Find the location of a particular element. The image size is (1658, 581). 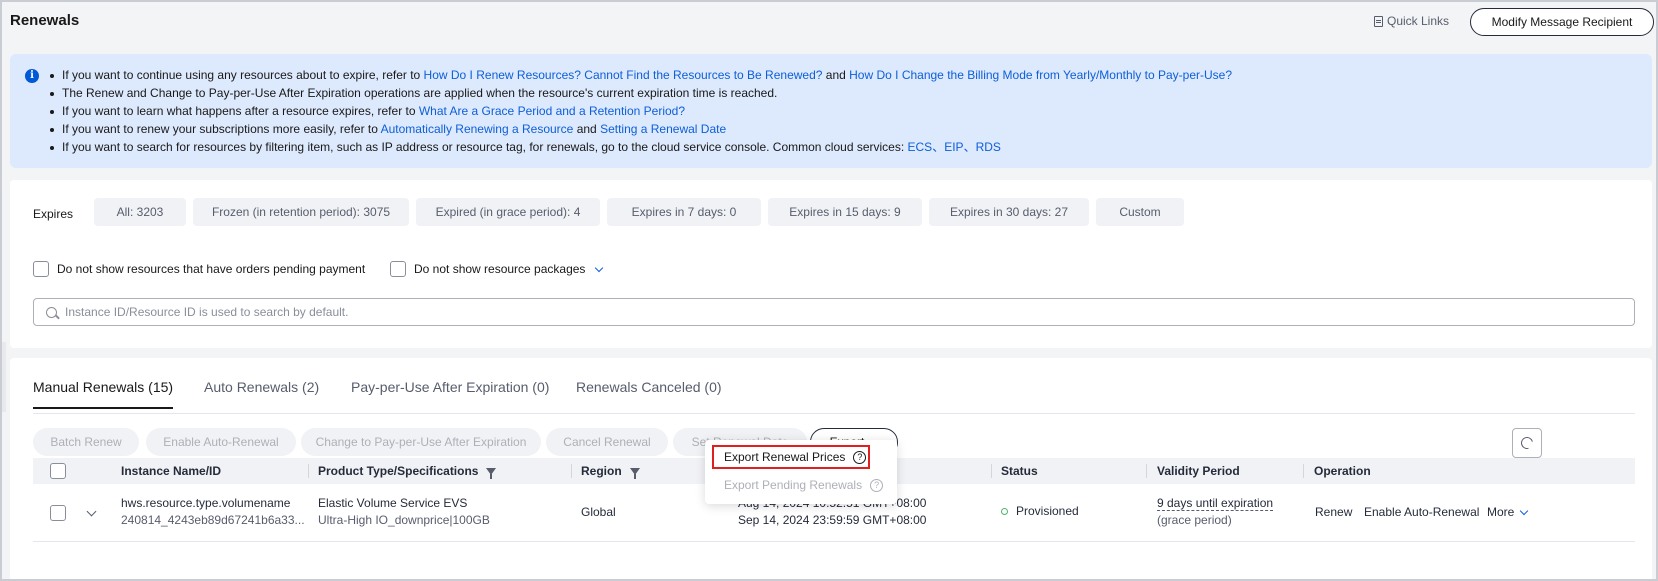

chip-15-days: Expires in 15 days: 9 is located at coordinates (845, 212).